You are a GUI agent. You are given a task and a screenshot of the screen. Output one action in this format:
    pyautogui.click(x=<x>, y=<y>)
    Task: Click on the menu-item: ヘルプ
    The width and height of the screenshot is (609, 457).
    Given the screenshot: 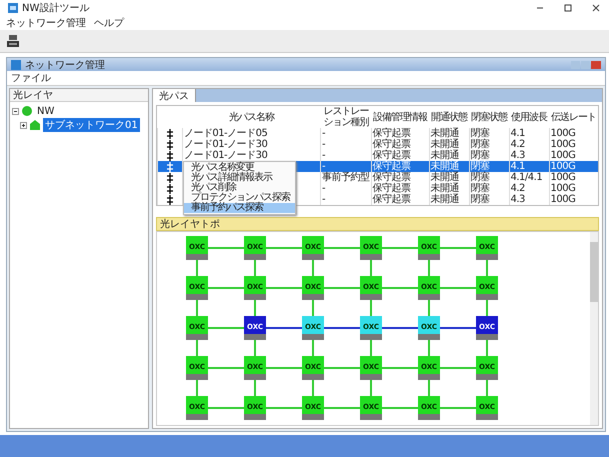 What is the action you would take?
    pyautogui.click(x=109, y=23)
    